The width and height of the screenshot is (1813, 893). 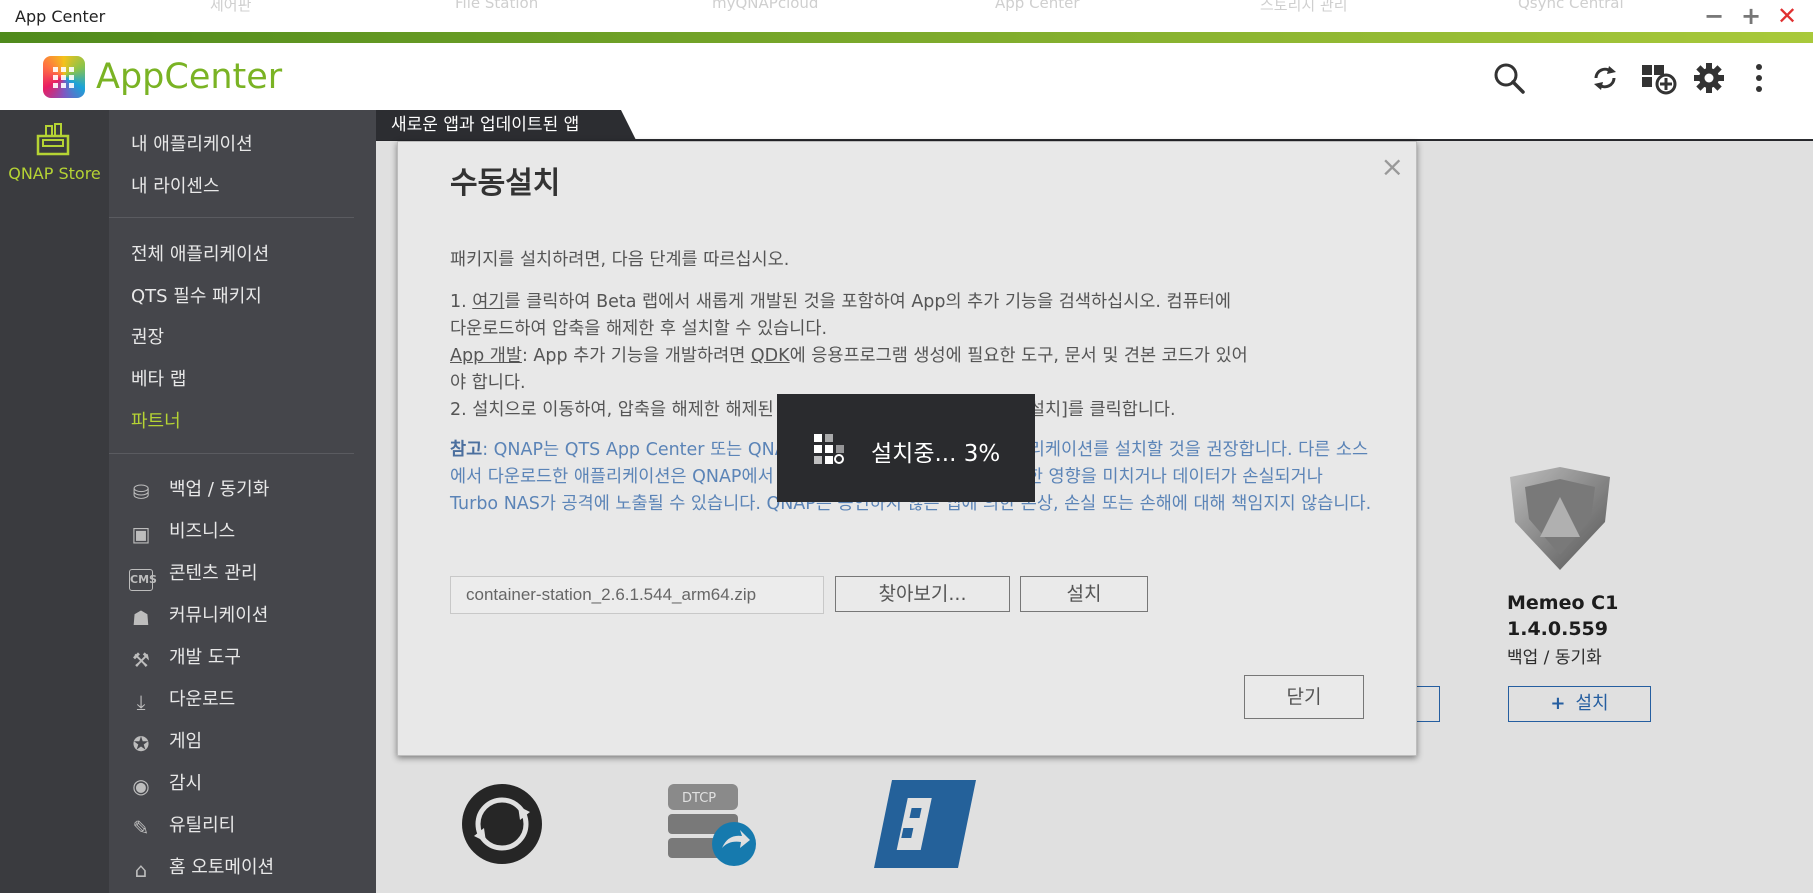 I want to click on file-path-field: container-station_2.6.1.544_arm64.zip, so click(x=637, y=595).